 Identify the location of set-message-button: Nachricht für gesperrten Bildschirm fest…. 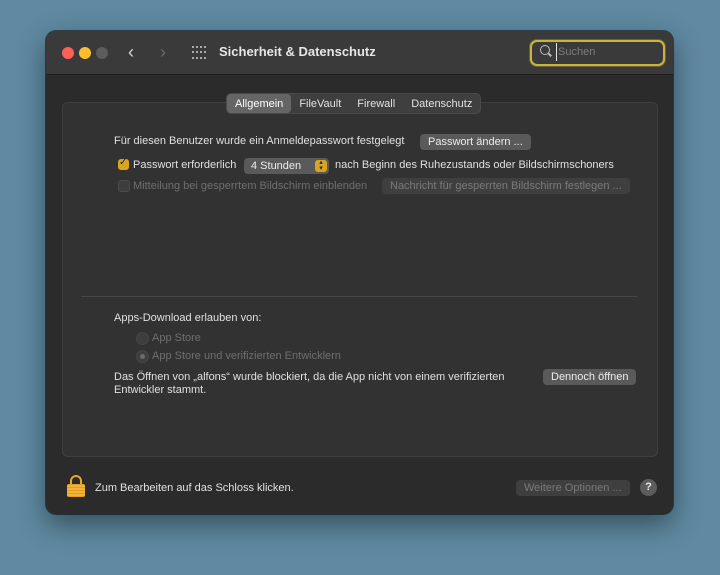
(506, 186).